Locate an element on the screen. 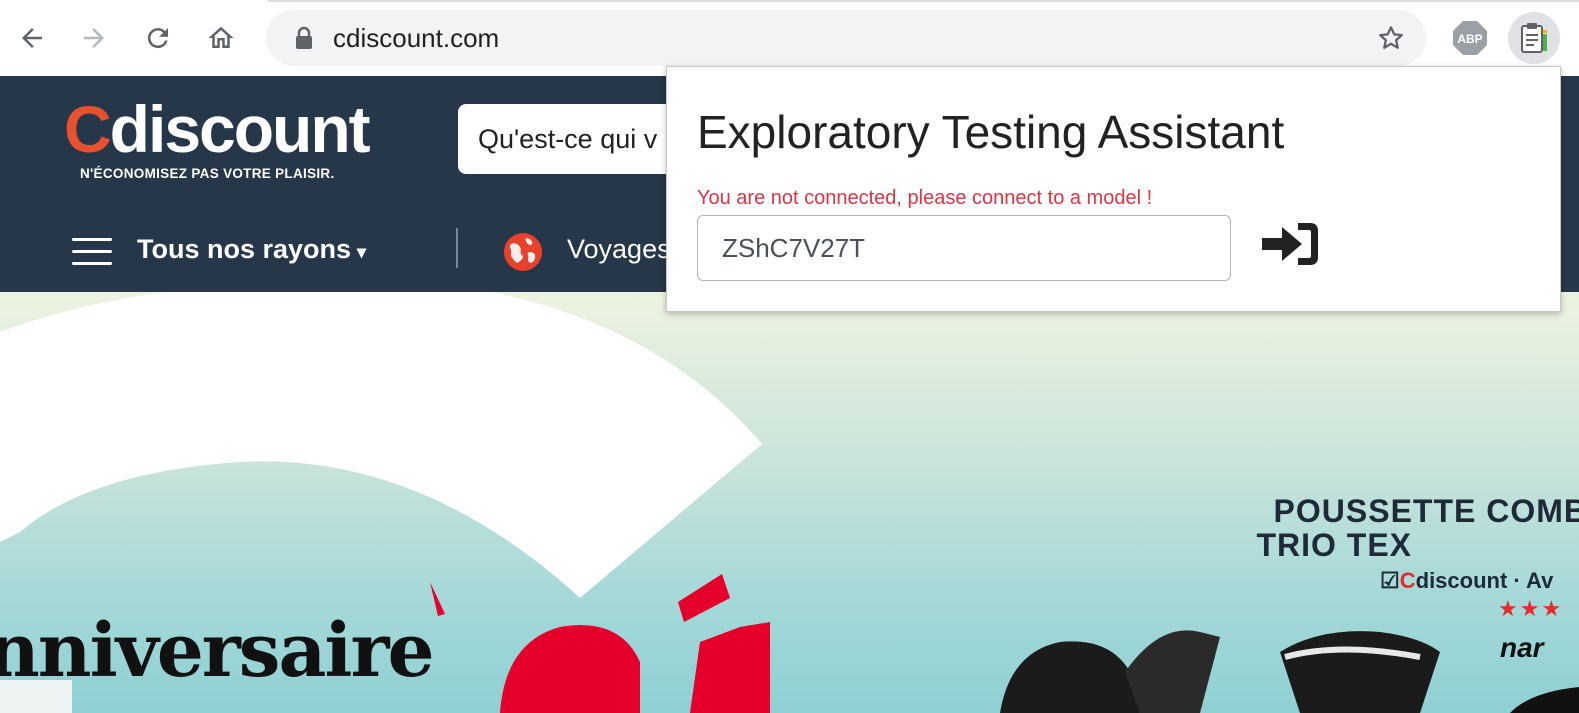  browser-toolbar: cdiscount.com ABP is located at coordinates (789, 38).